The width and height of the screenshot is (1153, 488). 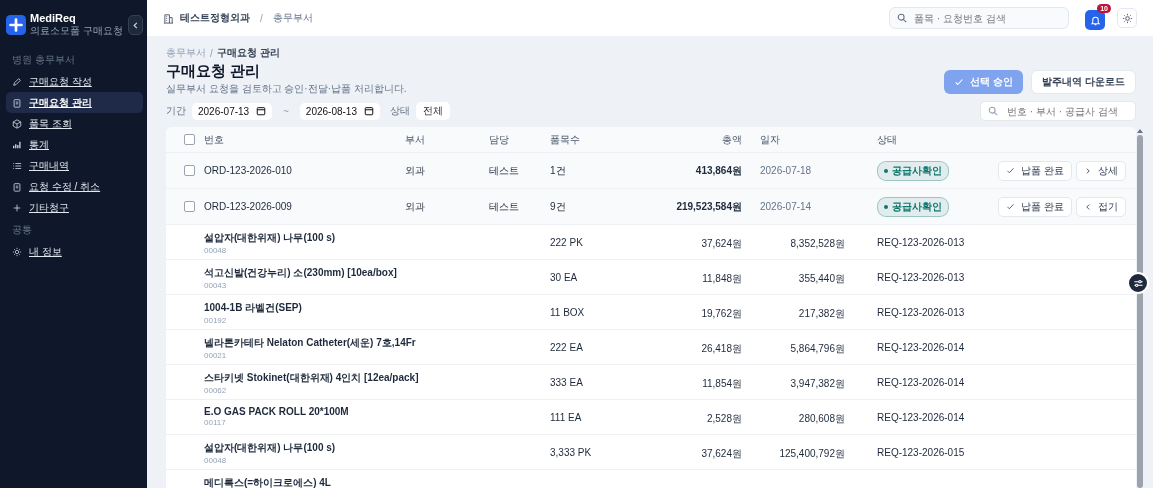 I want to click on calendar-icon, so click(x=368, y=111).